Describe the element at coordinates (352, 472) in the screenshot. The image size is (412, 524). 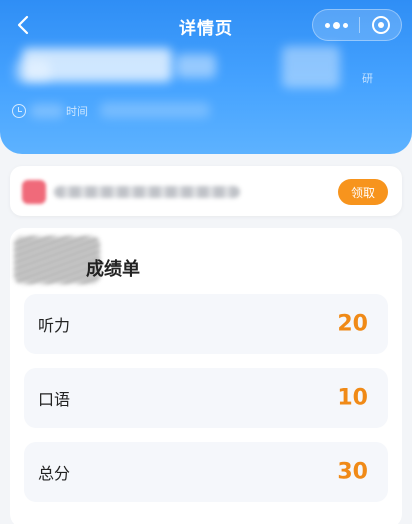
I see `score-value: 30` at that location.